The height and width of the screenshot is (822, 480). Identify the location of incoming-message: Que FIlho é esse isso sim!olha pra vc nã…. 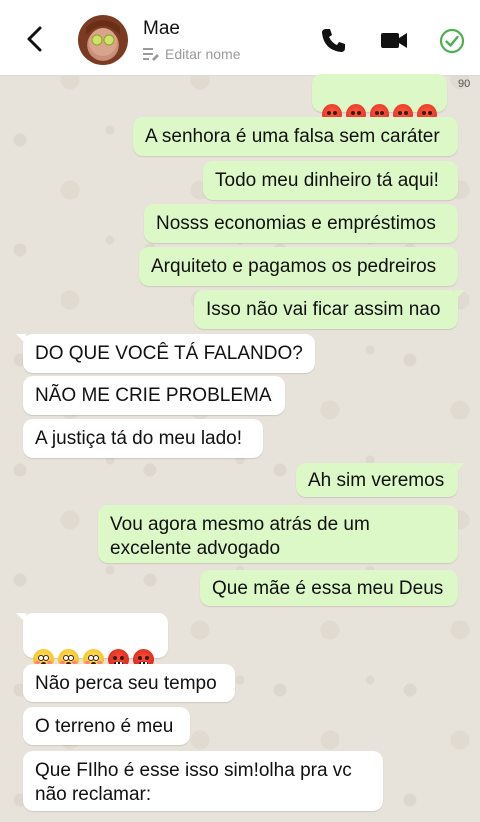
(203, 781).